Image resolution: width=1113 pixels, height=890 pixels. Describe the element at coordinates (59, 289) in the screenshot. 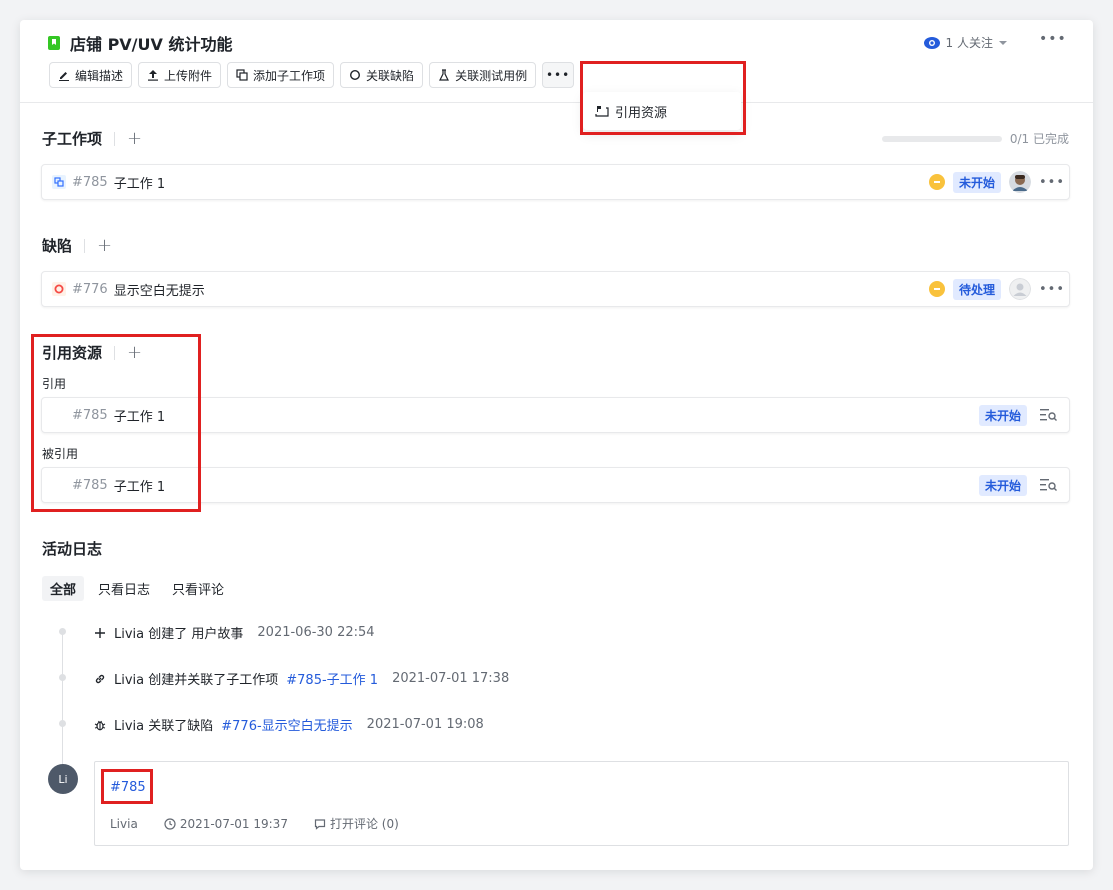

I see `bug-type-icon` at that location.